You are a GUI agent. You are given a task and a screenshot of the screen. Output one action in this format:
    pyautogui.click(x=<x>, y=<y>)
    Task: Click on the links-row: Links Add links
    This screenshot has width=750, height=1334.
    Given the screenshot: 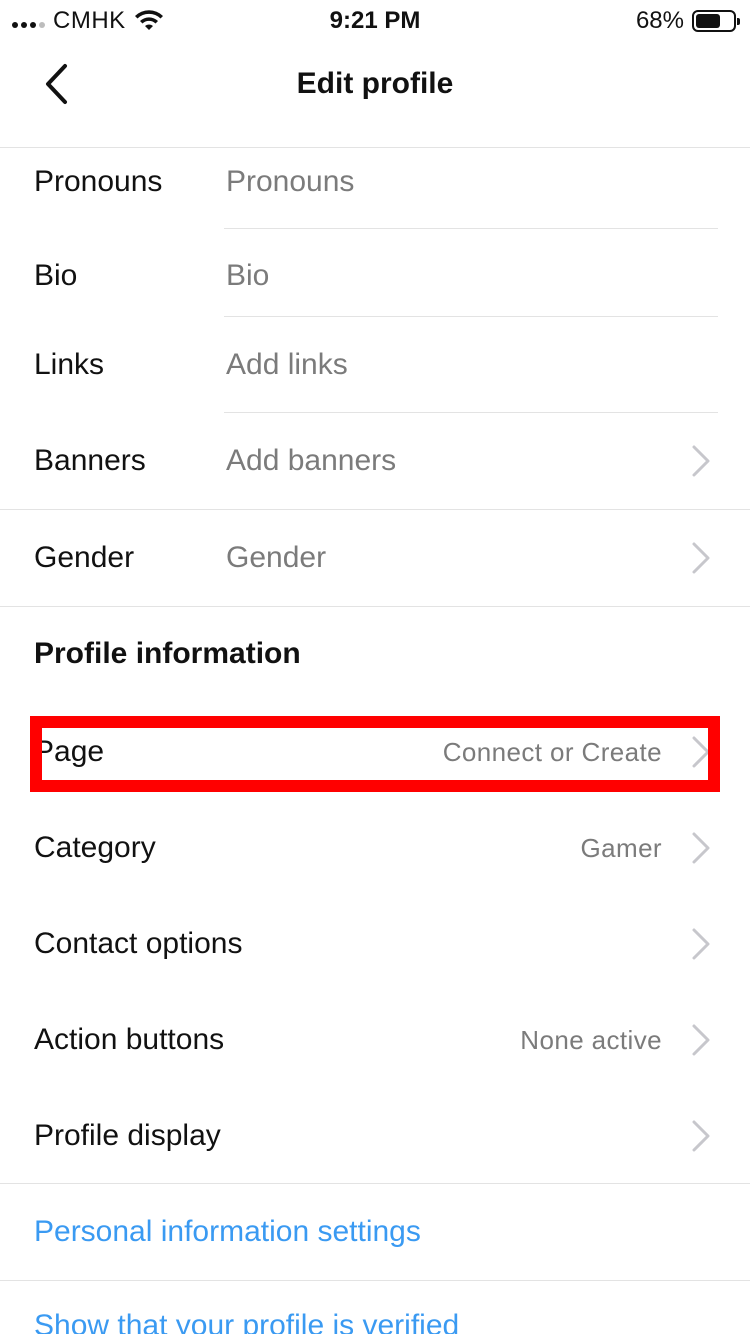 What is the action you would take?
    pyautogui.click(x=375, y=365)
    